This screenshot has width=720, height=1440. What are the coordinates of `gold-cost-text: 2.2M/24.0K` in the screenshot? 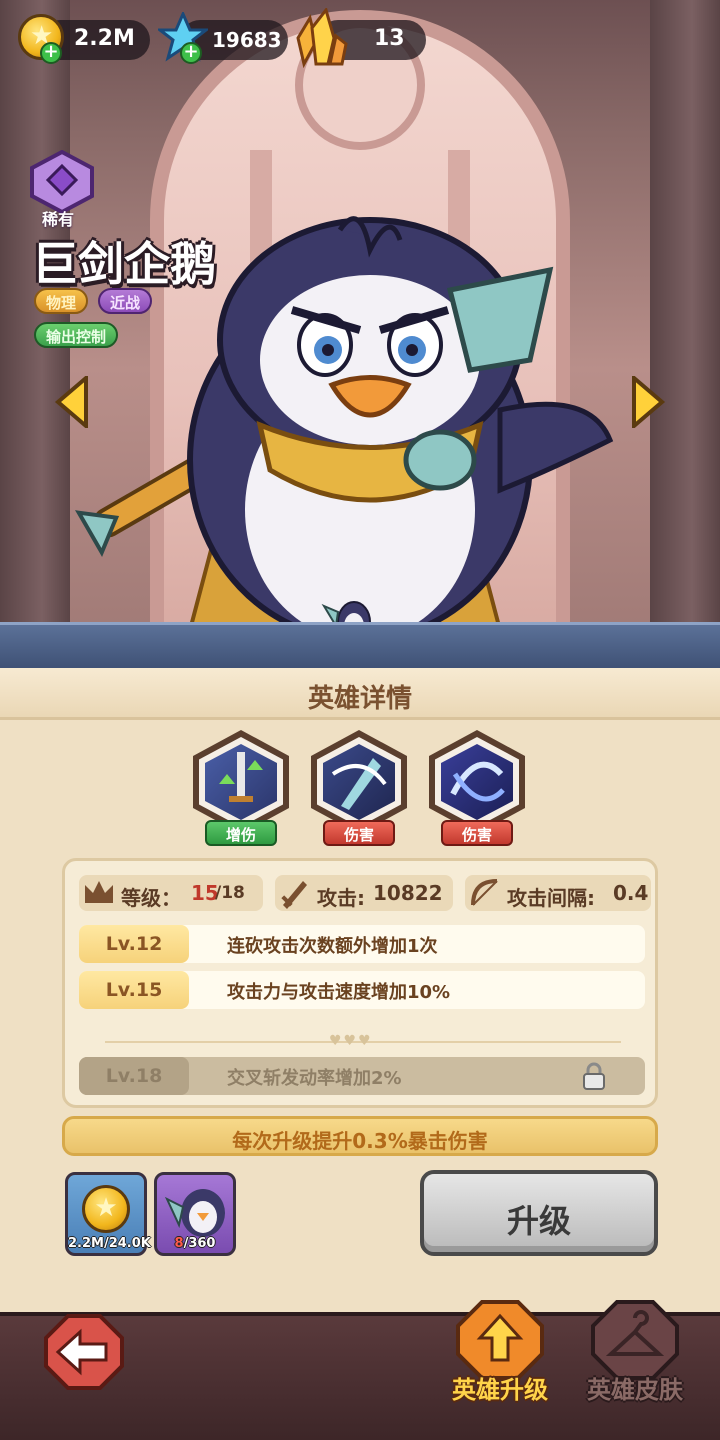 It's located at (109, 1243).